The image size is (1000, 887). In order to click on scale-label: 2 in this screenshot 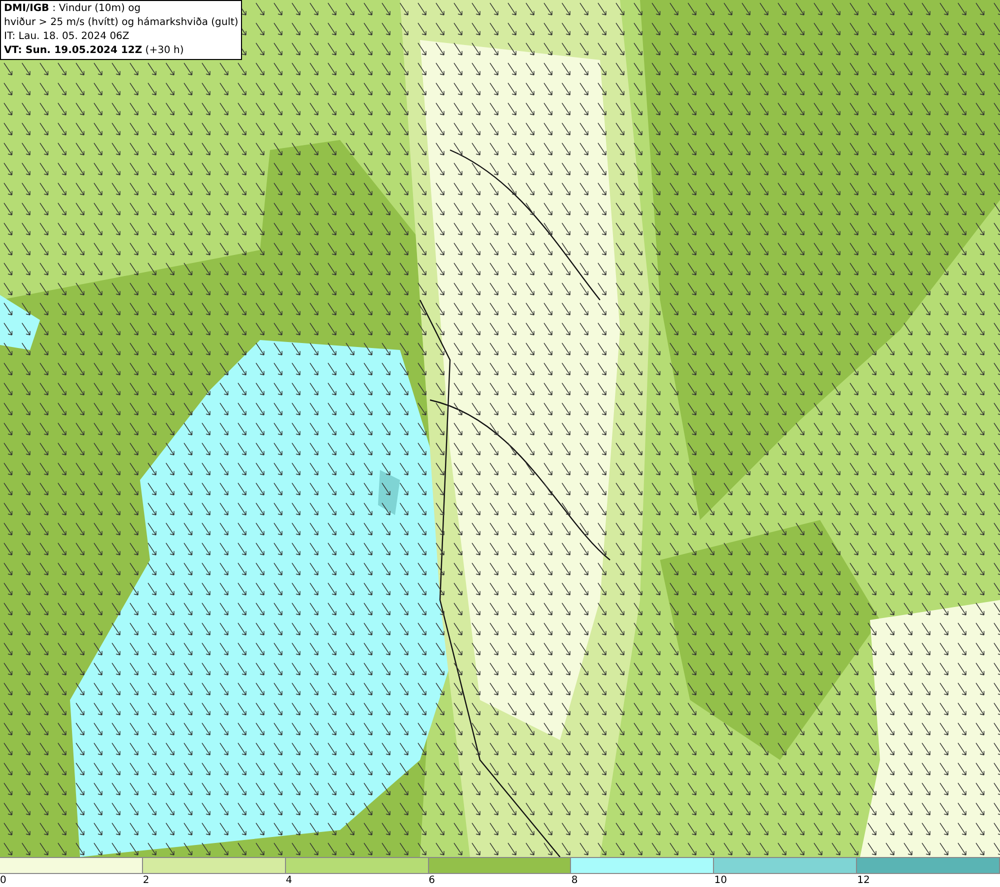, I will do `click(146, 880)`.